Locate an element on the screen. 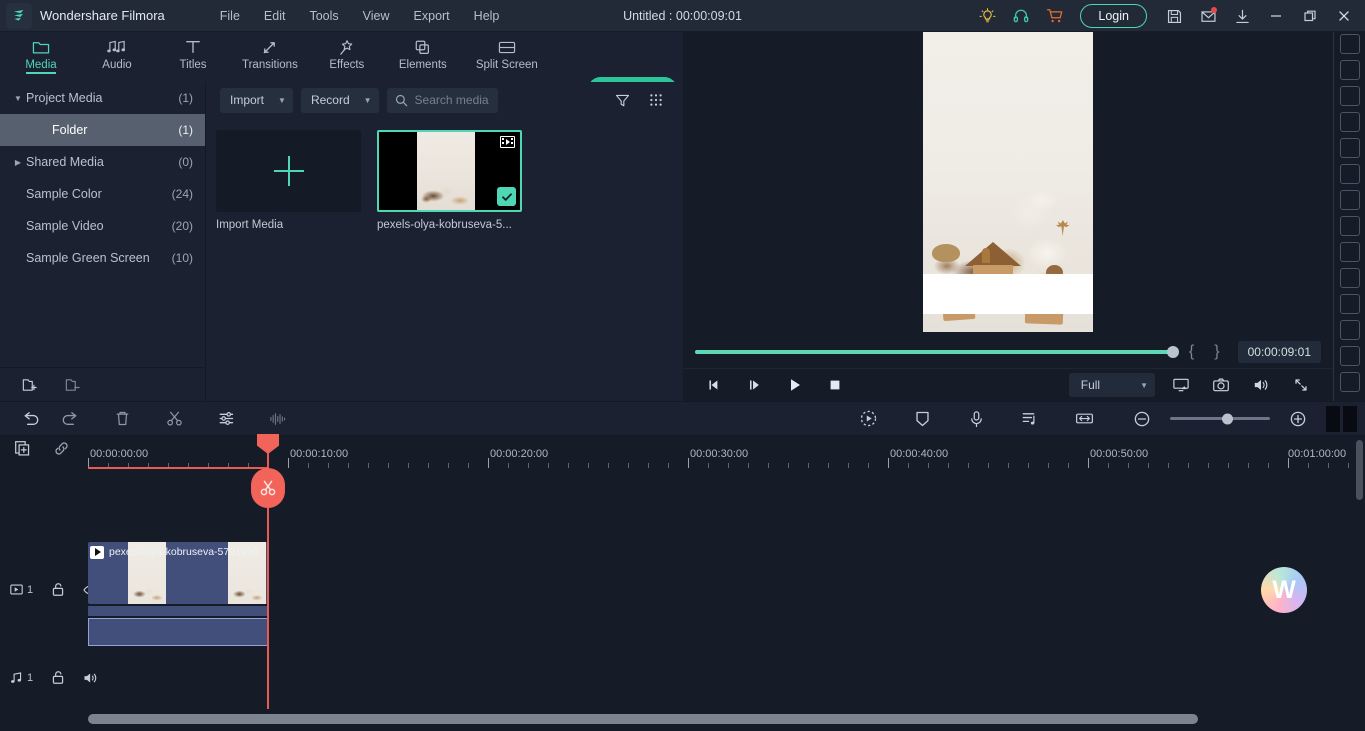 This screenshot has height=731, width=1365. volume-icon is located at coordinates (1261, 385).